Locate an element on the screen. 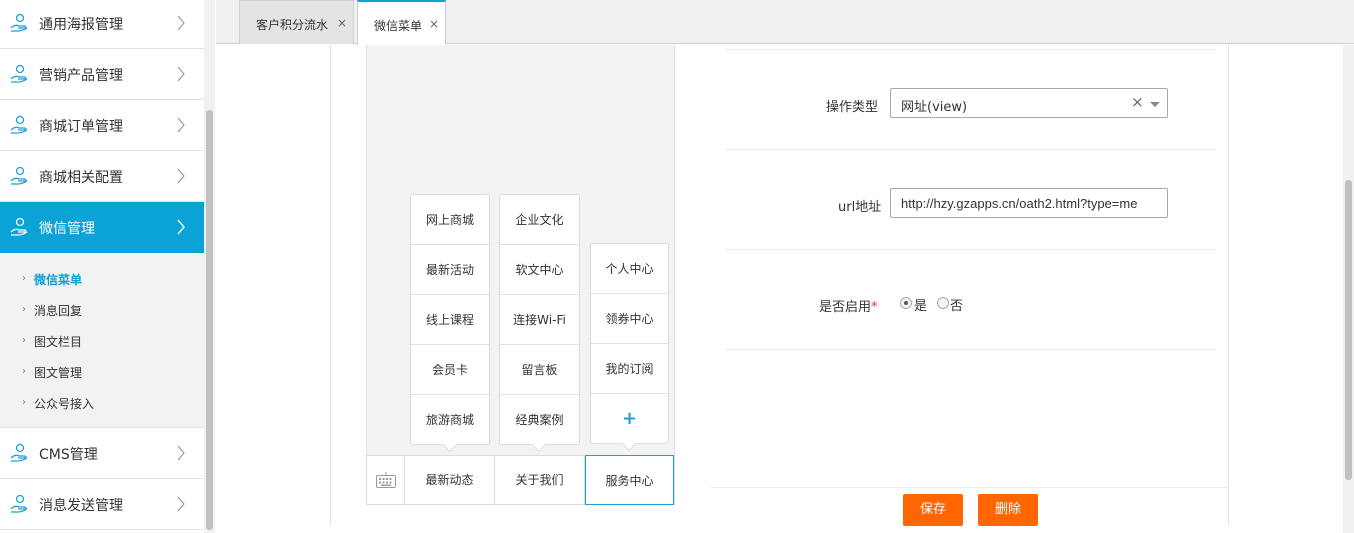  enable-no-radio is located at coordinates (943, 303).